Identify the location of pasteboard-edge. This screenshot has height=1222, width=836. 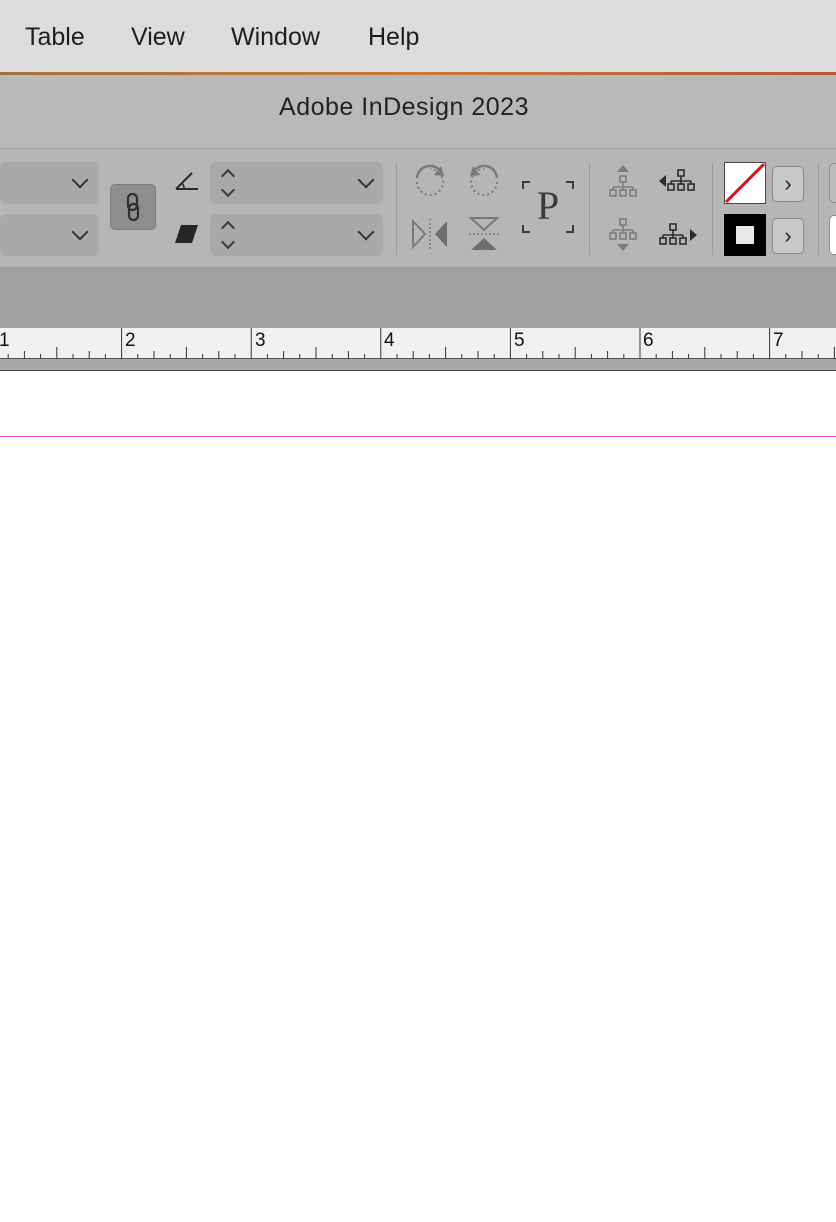
(418, 365).